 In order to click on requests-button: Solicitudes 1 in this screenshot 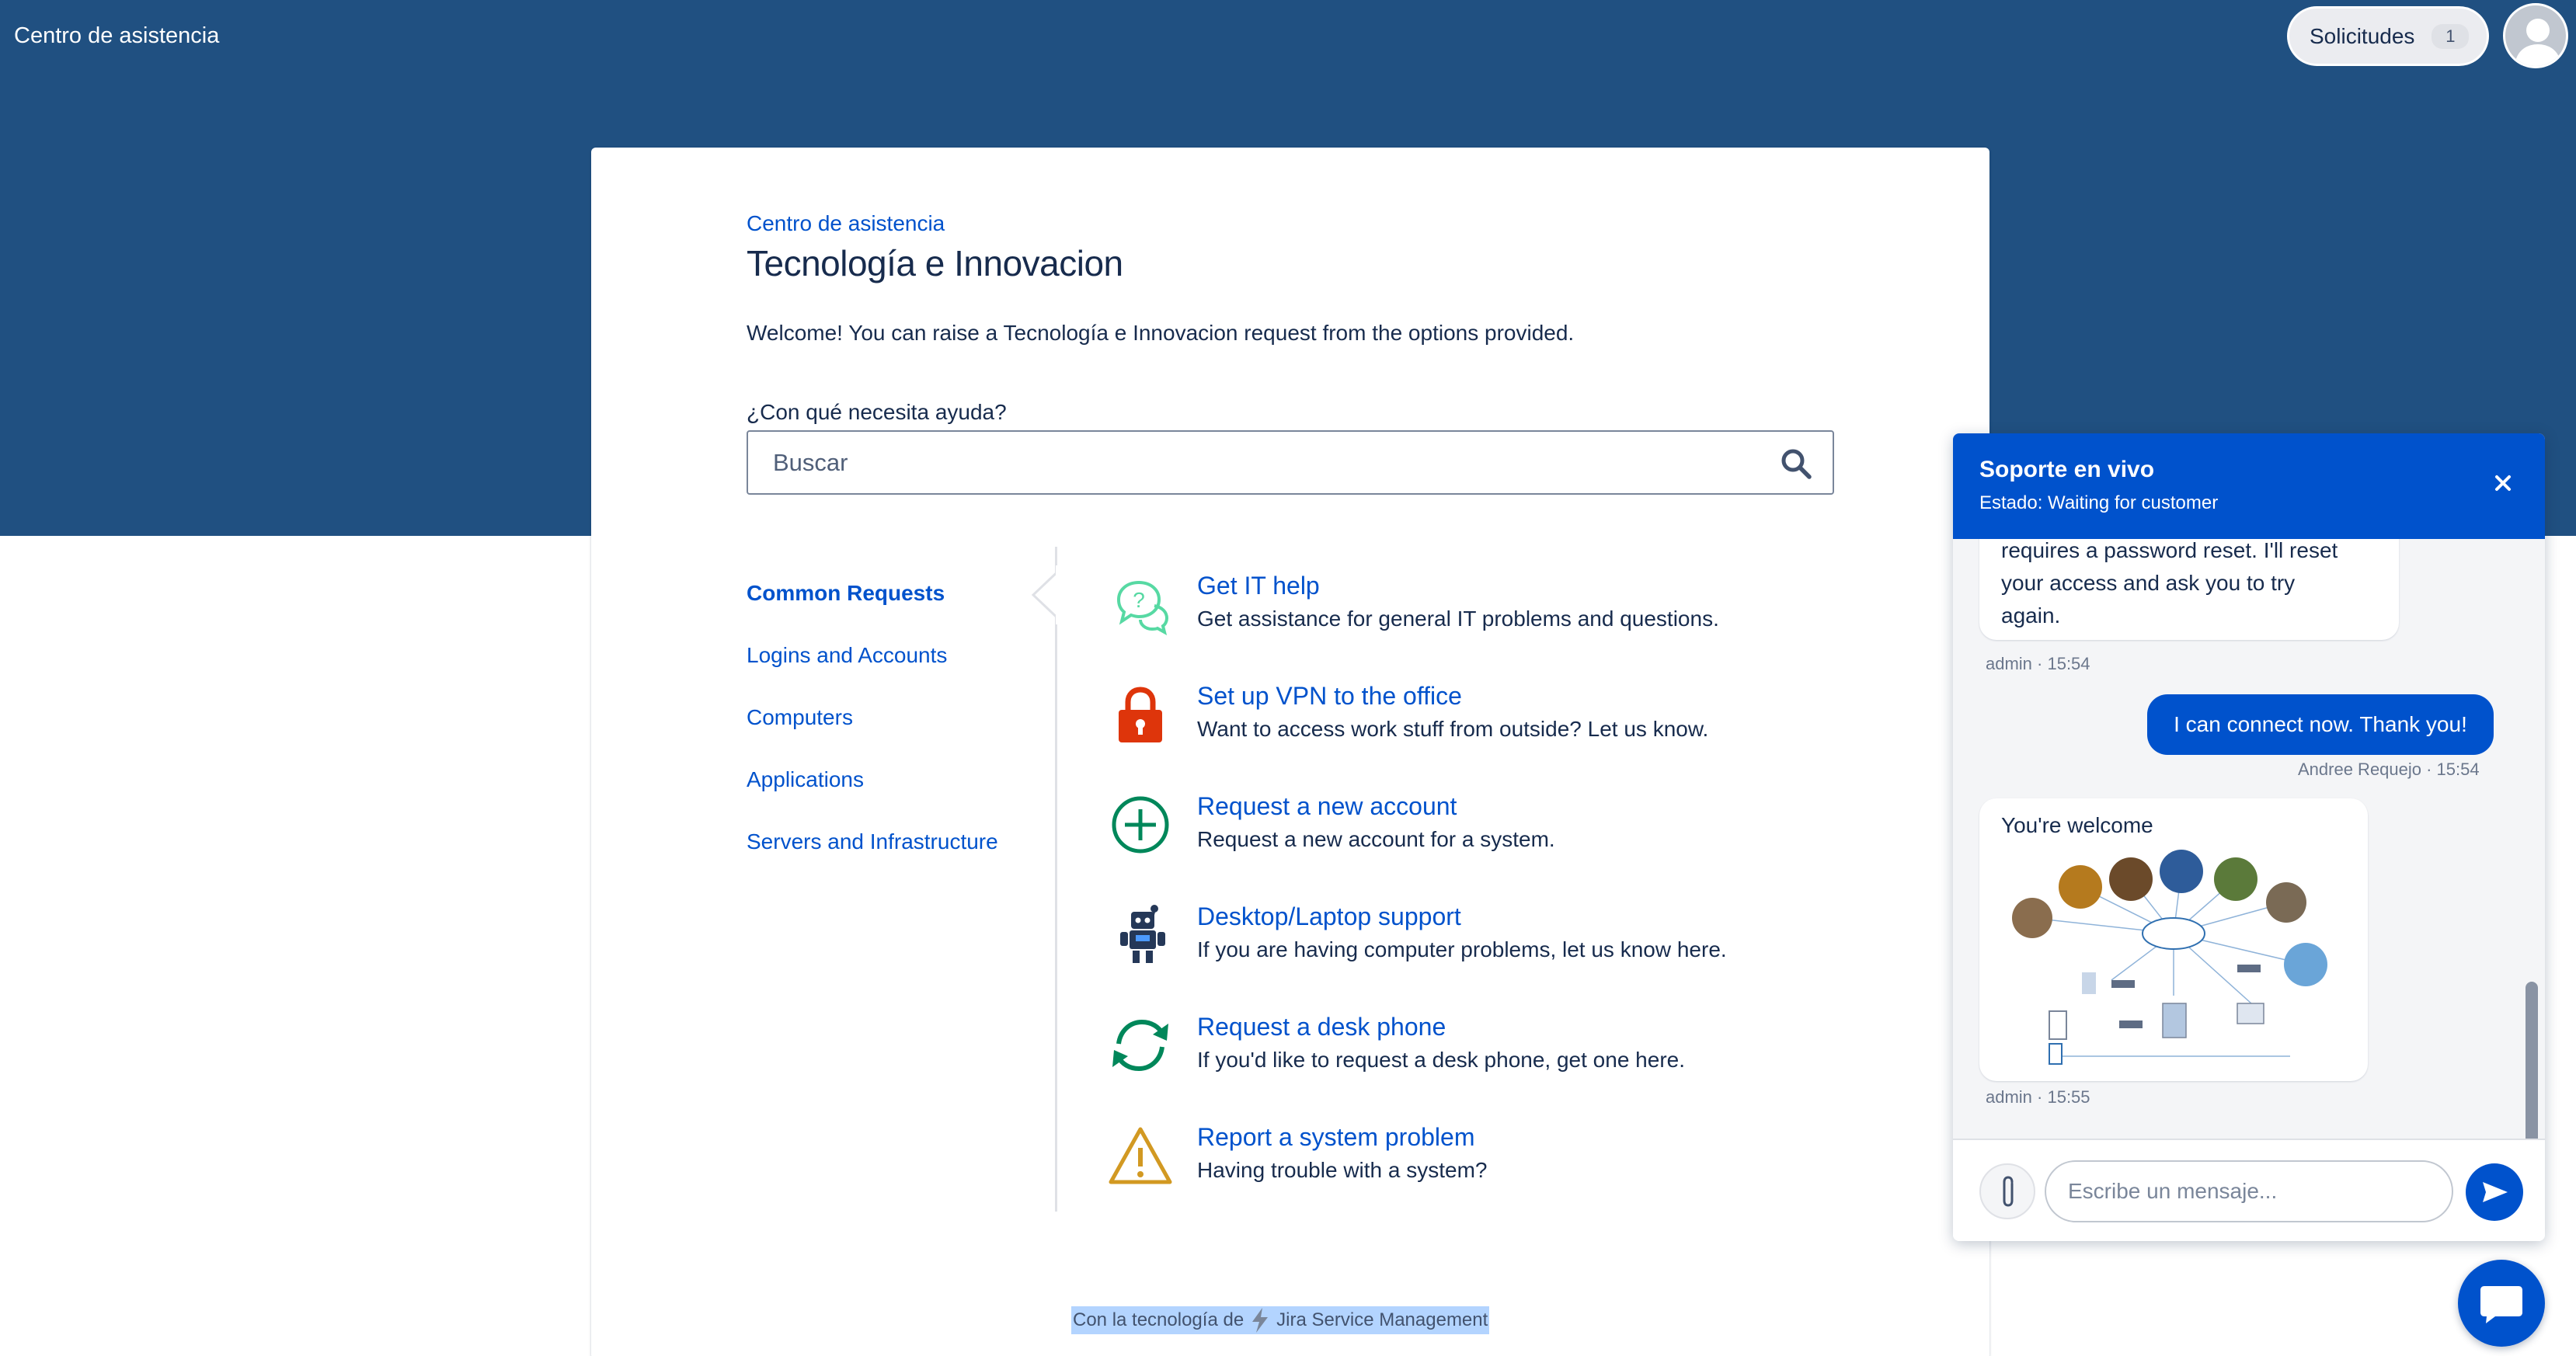, I will do `click(2388, 36)`.